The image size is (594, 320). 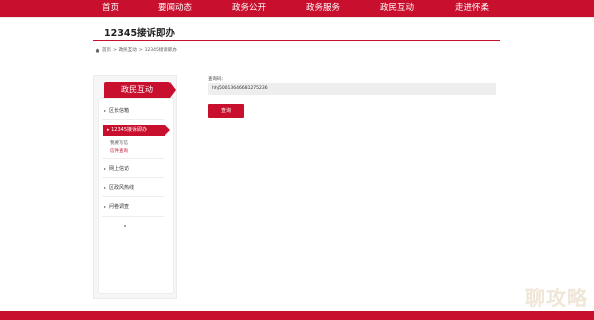 I want to click on nav-item-news: 要闻动态, so click(x=175, y=8).